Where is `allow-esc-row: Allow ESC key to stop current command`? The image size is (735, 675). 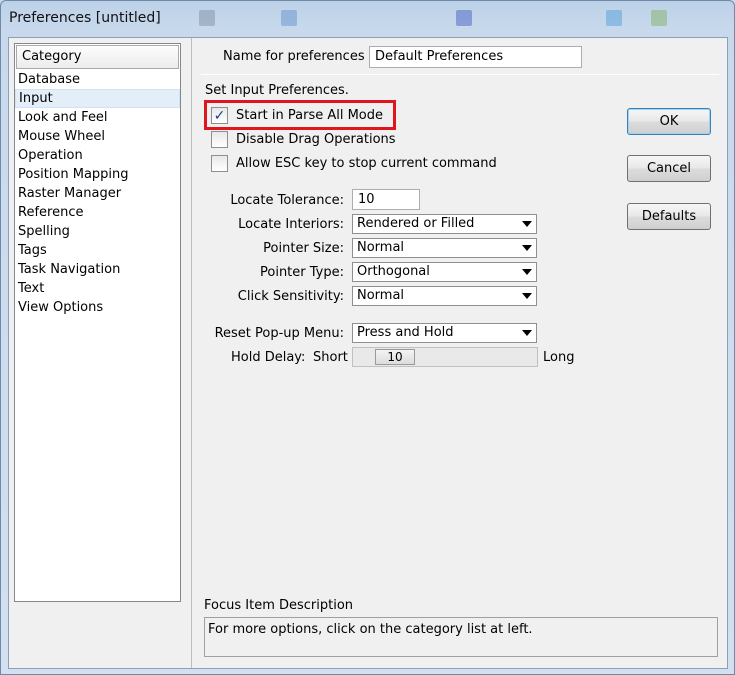
allow-esc-row: Allow ESC key to stop current command is located at coordinates (354, 163).